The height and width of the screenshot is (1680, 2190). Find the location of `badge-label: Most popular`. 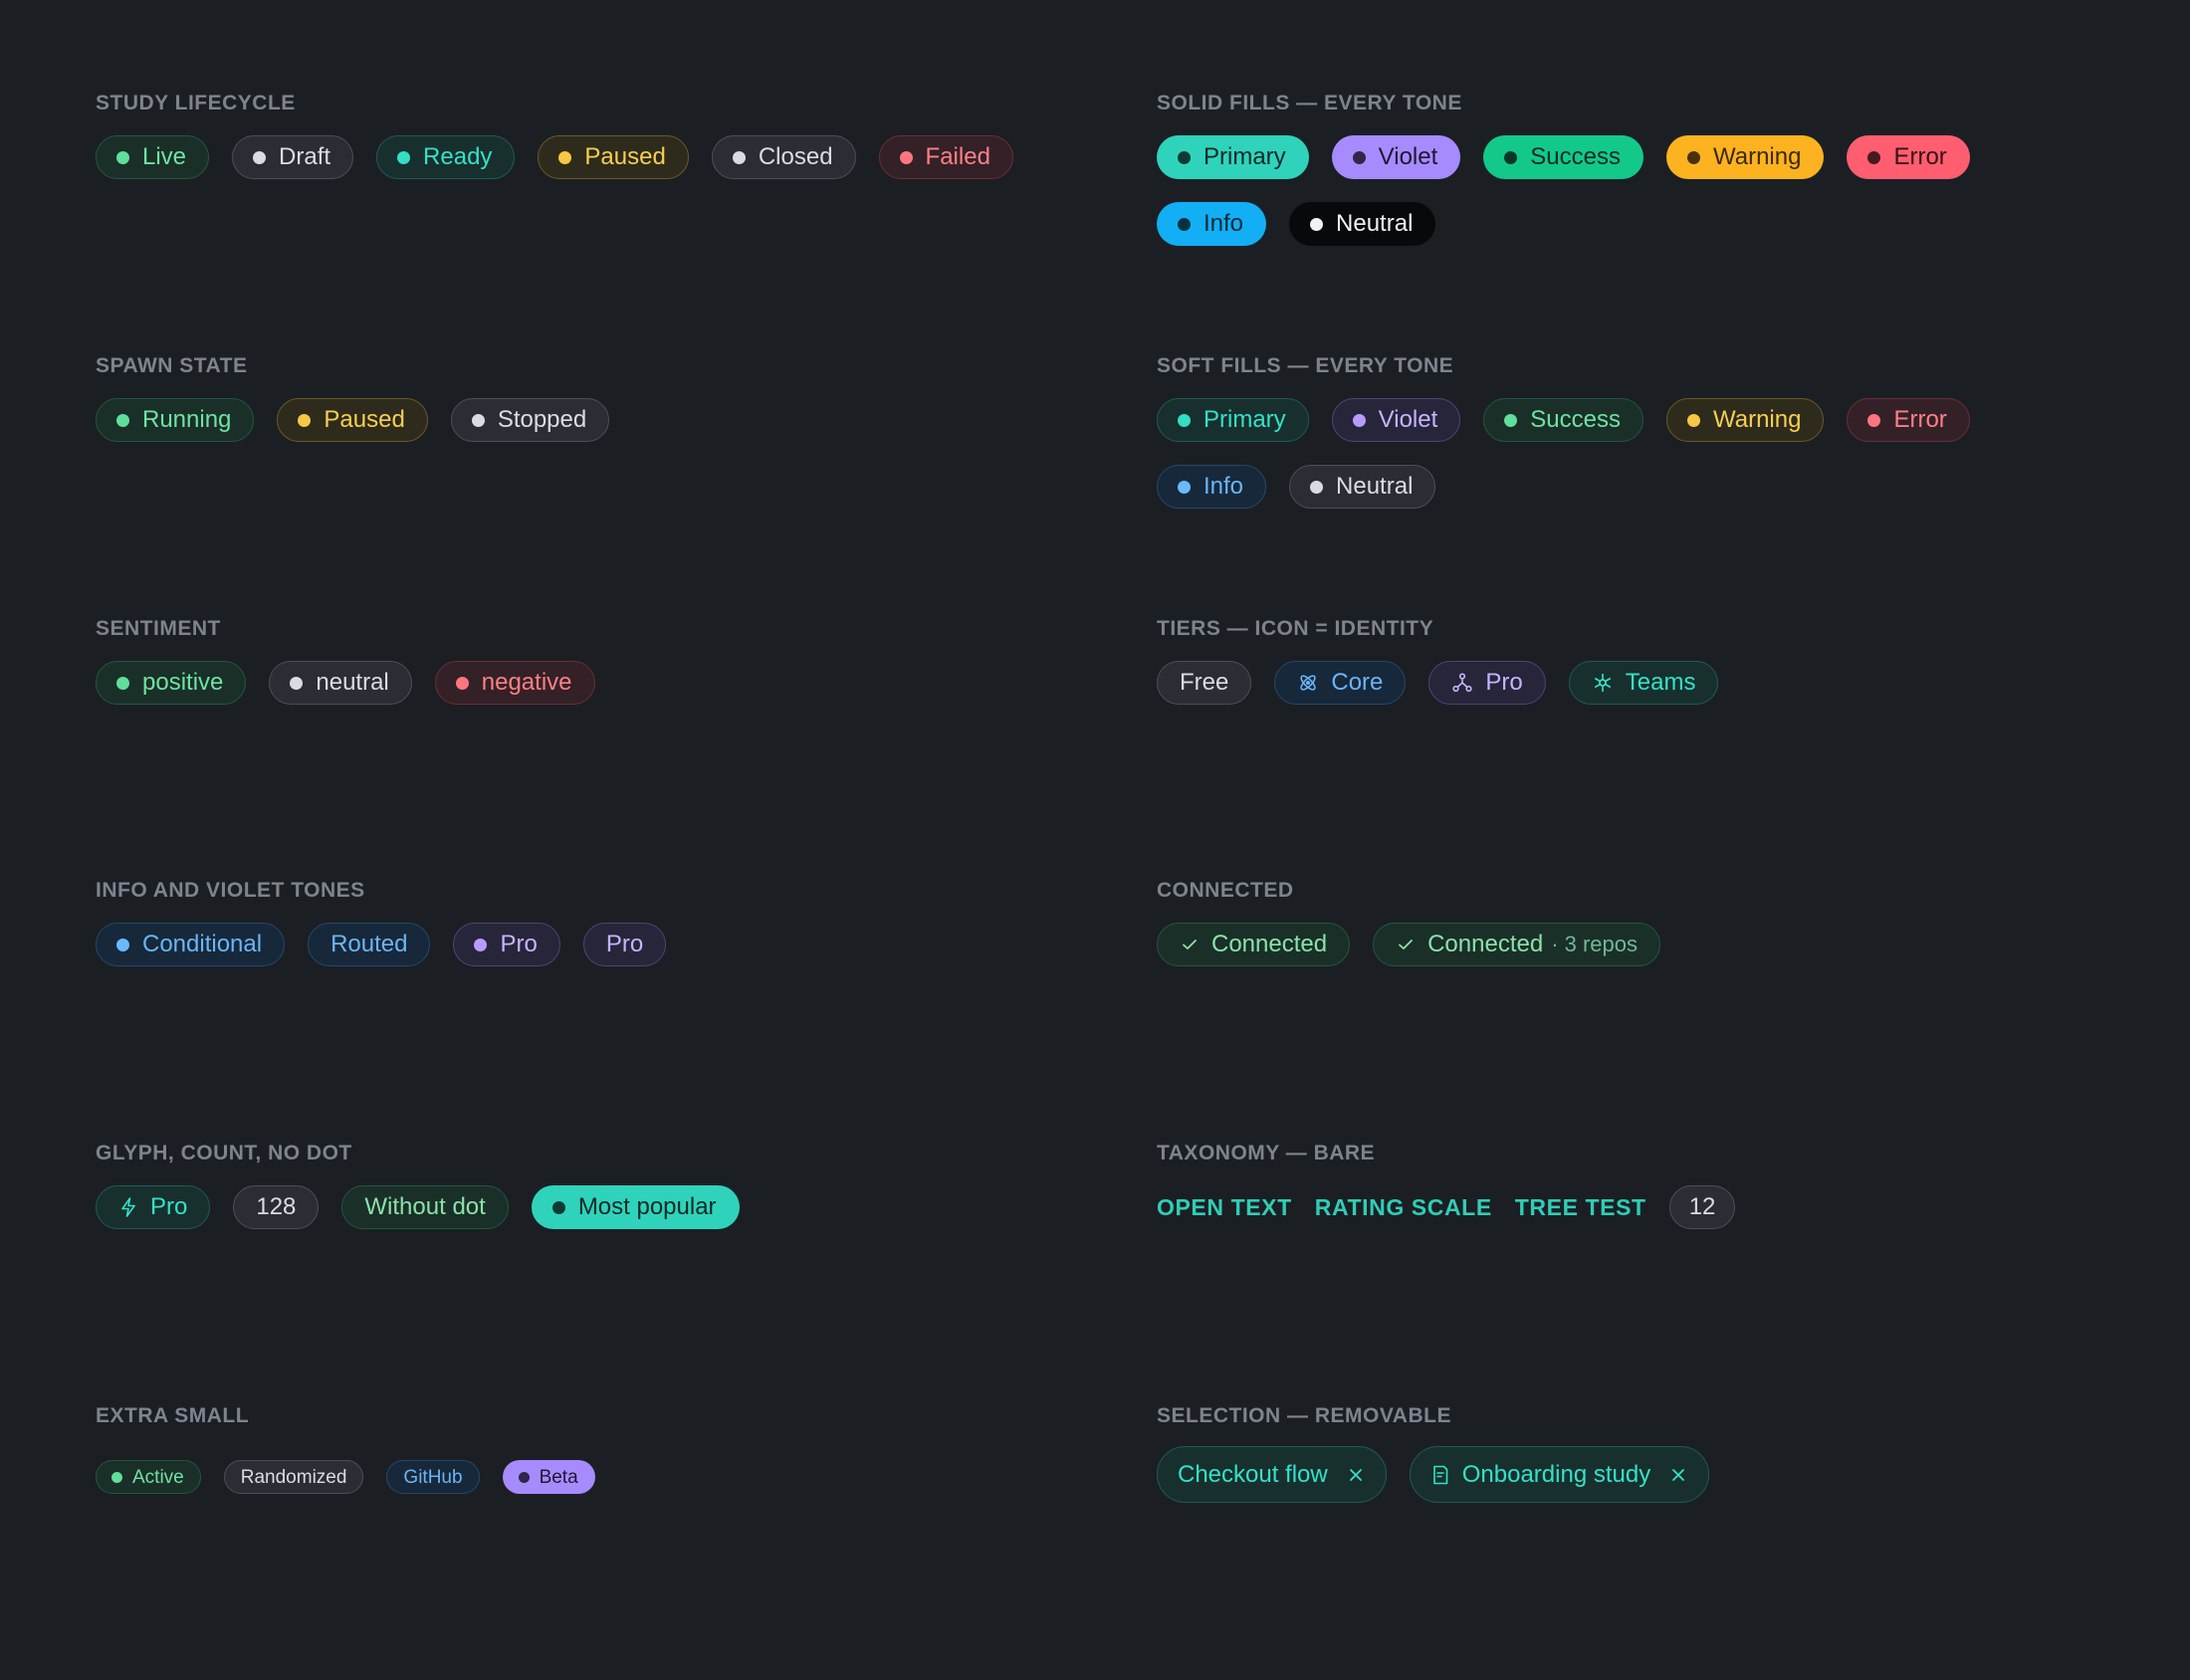

badge-label: Most popular is located at coordinates (647, 1206).